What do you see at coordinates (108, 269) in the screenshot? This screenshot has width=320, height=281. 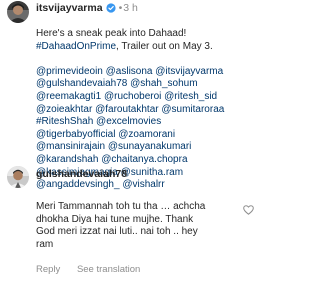 I see `see-translation-button: See translation` at bounding box center [108, 269].